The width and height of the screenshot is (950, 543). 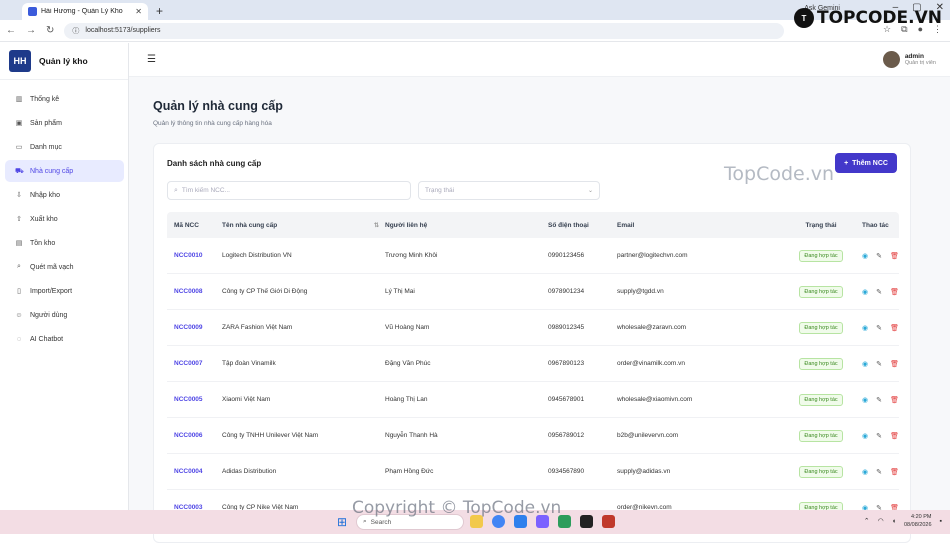 I want to click on back-icon: ←, so click(x=11, y=30).